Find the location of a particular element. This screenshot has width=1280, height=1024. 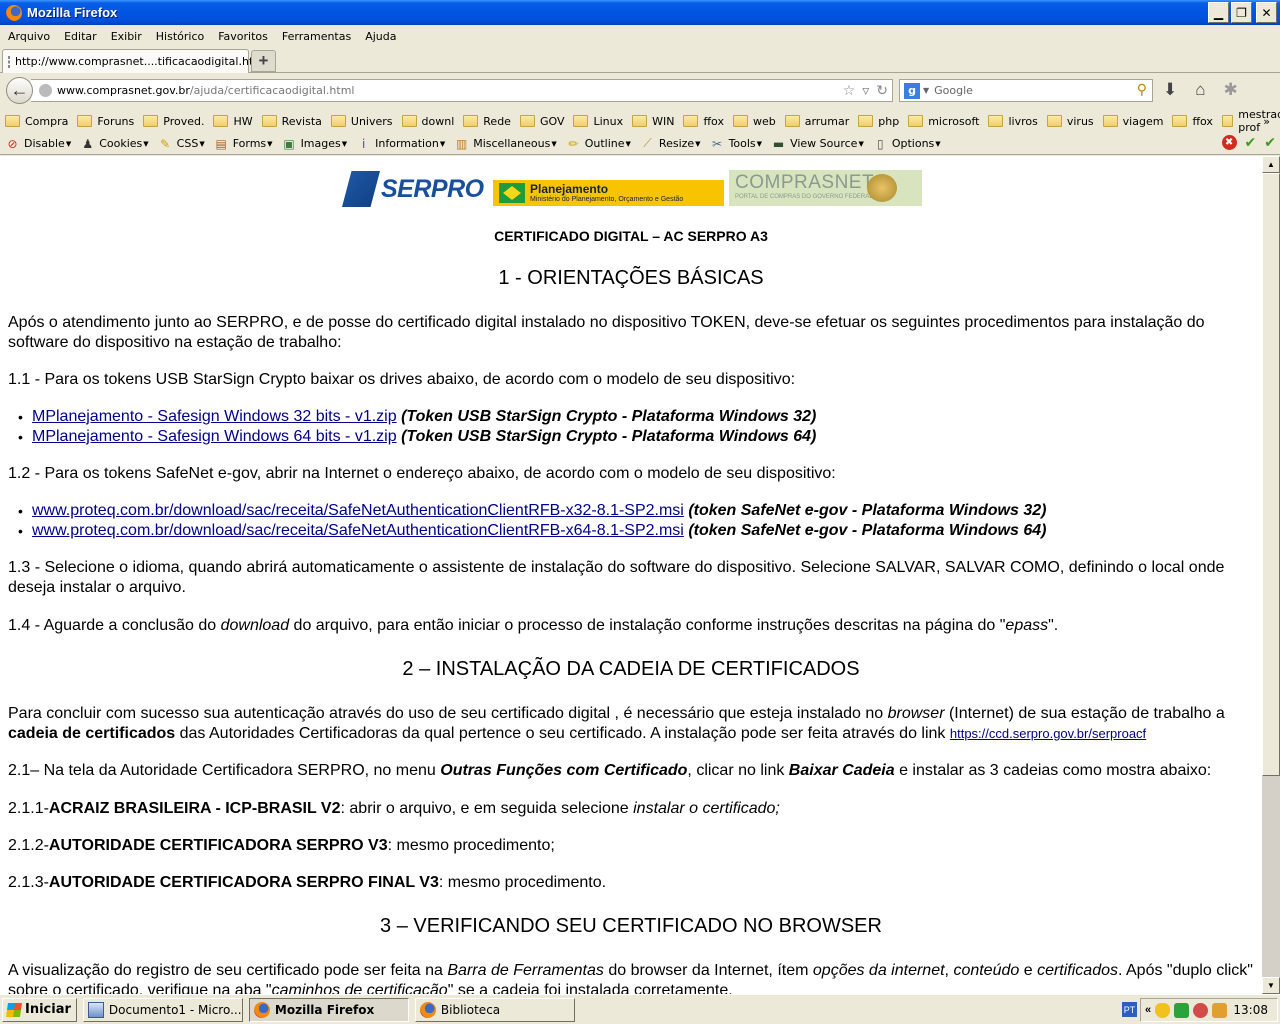

bookmark-folder: viagem is located at coordinates (1132, 121).